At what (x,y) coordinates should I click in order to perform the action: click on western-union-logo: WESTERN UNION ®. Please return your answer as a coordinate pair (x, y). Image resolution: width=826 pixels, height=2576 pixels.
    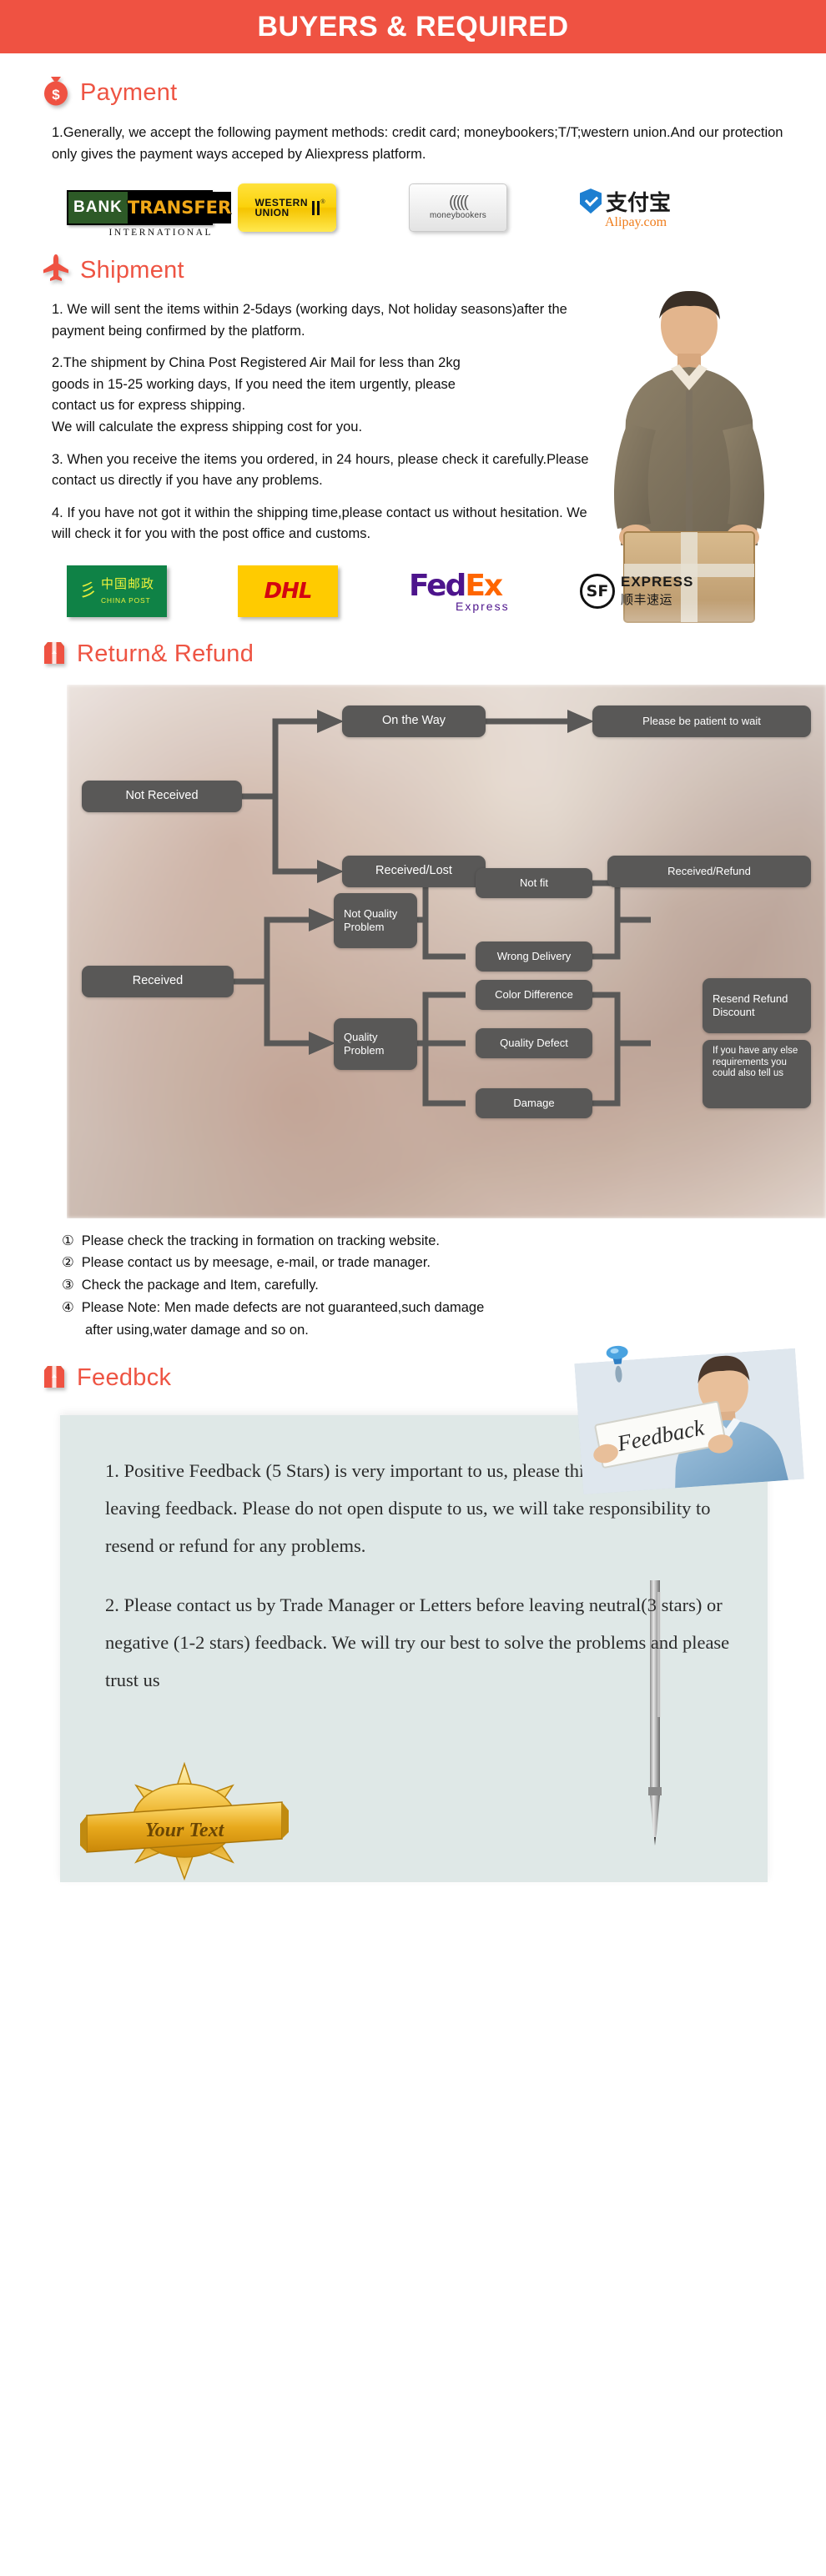
    Looking at the image, I should click on (287, 208).